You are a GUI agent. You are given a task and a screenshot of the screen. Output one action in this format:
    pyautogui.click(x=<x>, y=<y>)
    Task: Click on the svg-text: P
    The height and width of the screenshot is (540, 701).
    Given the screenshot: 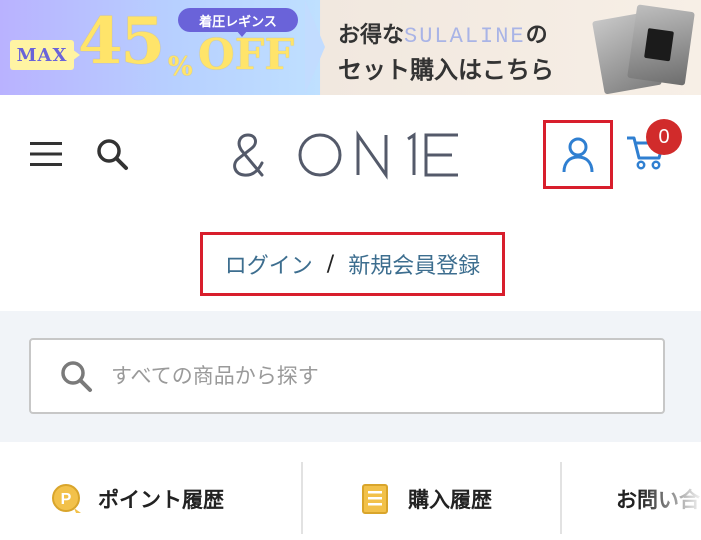 What is the action you would take?
    pyautogui.click(x=66, y=499)
    